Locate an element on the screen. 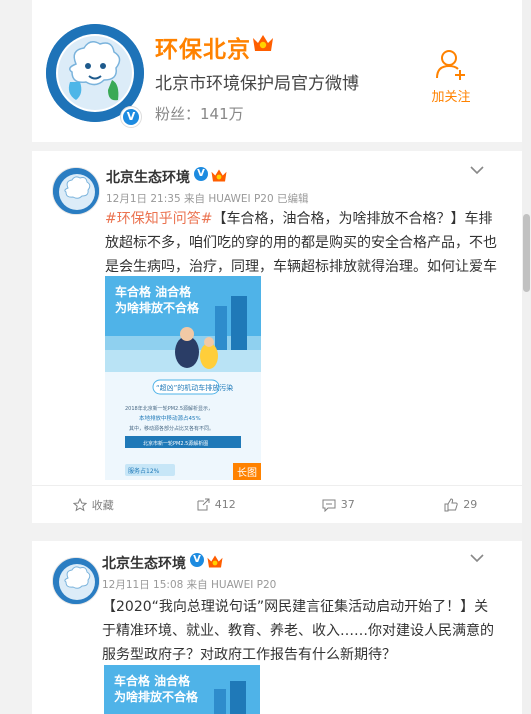  fans-count: 粉丝：141万 is located at coordinates (199, 113).